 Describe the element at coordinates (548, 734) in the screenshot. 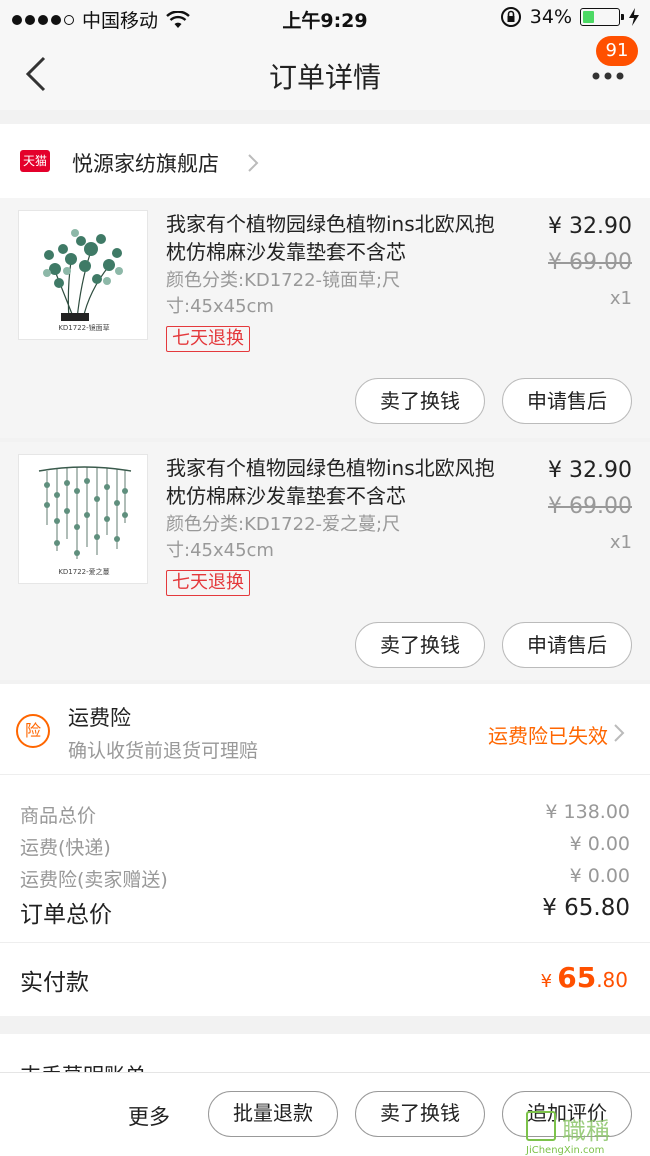

I see `insurance-status: 运费险已失效` at that location.